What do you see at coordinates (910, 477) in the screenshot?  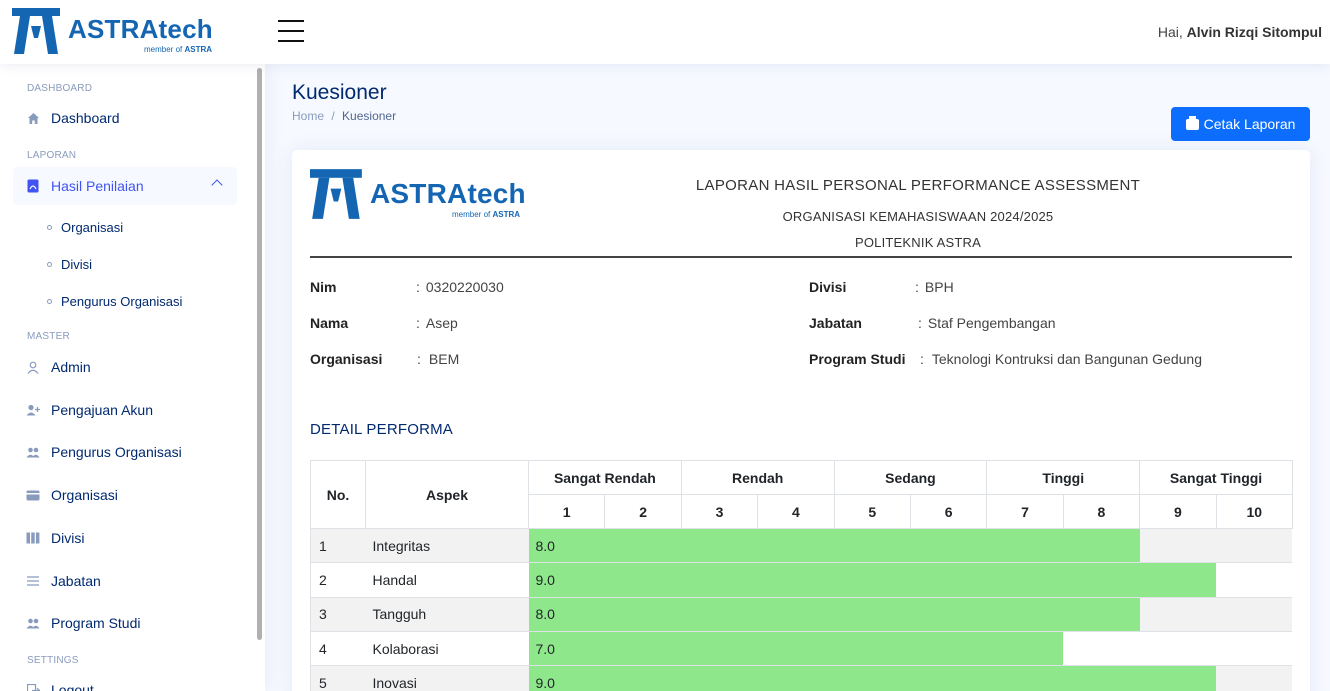 I see `col-group-sedang: Sedang` at bounding box center [910, 477].